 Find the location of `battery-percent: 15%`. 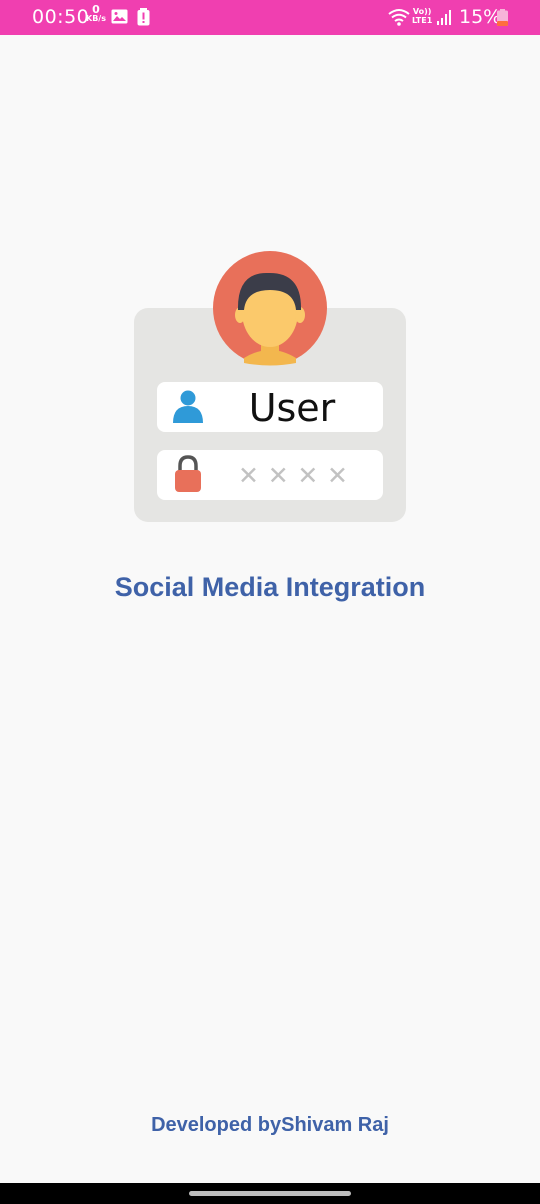

battery-percent: 15% is located at coordinates (480, 17).